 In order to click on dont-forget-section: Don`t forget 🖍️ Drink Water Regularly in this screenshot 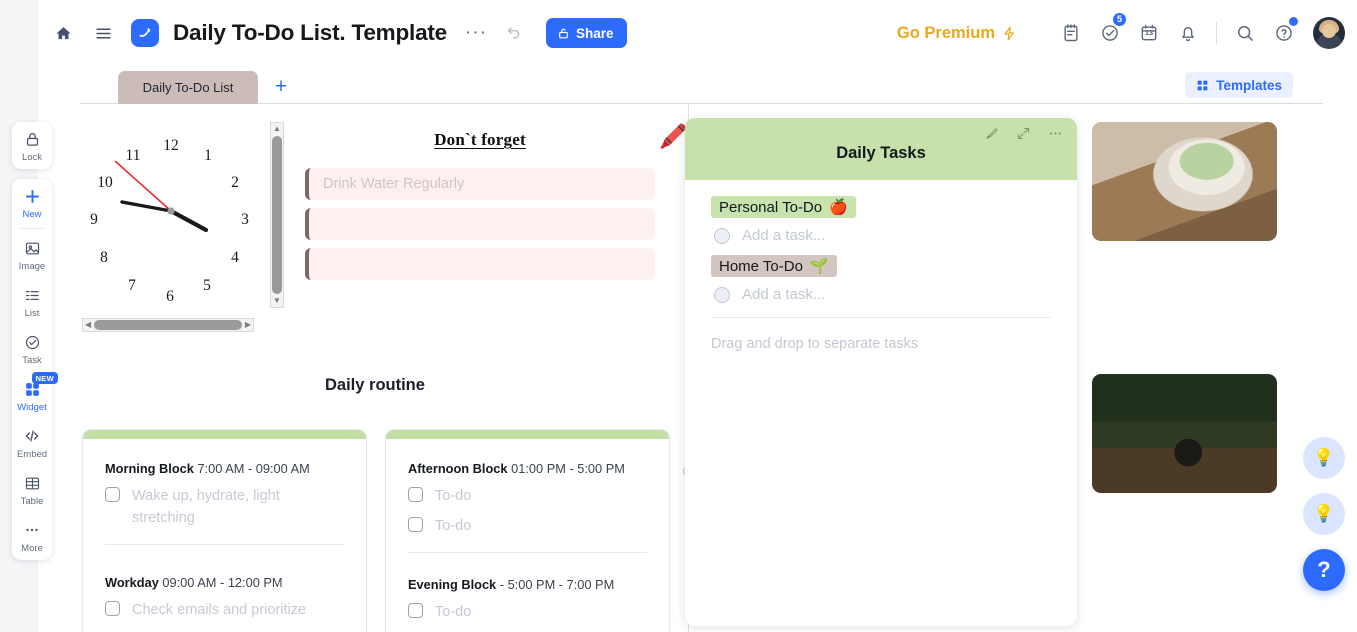, I will do `click(496, 205)`.